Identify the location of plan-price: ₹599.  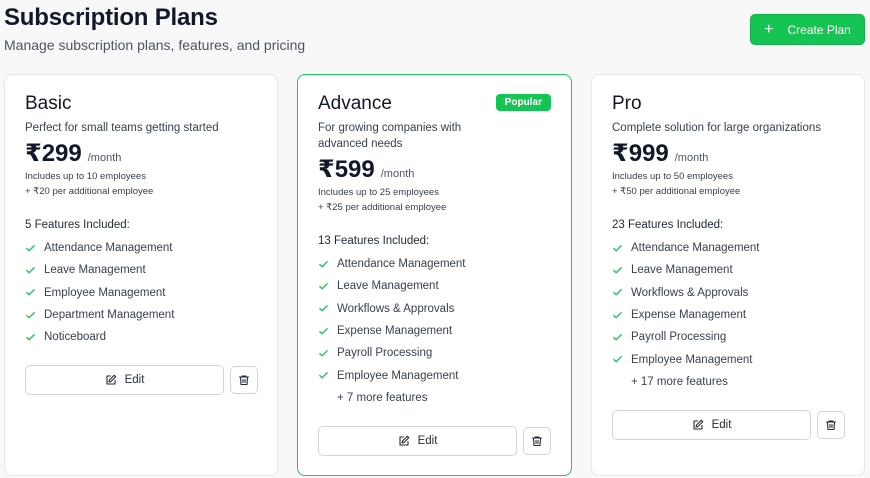
(346, 169).